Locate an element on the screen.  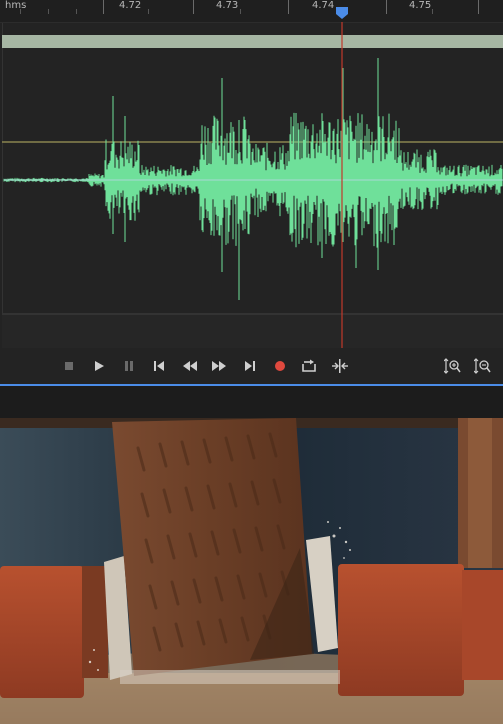
zoom-out-amplitude-button is located at coordinates (483, 366).